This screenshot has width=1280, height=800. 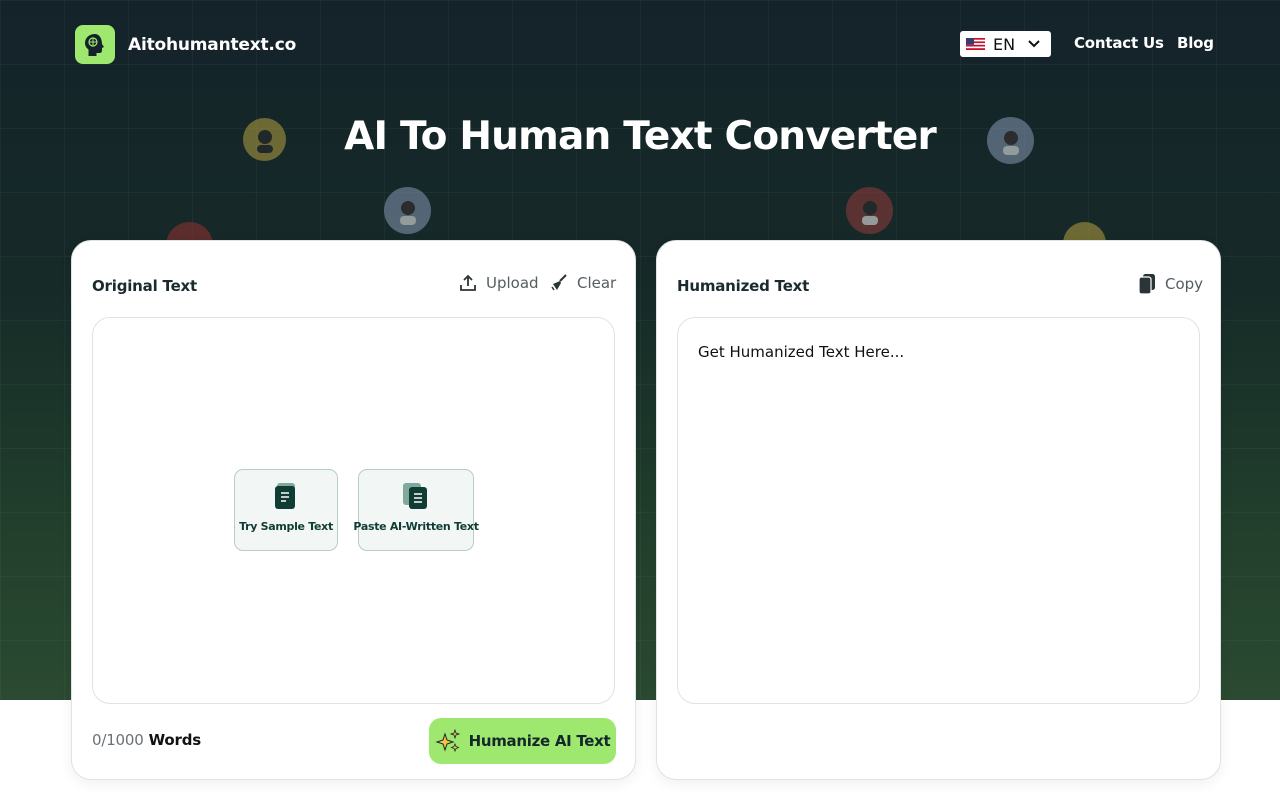 I want to click on language-code: EN, so click(x=1004, y=44).